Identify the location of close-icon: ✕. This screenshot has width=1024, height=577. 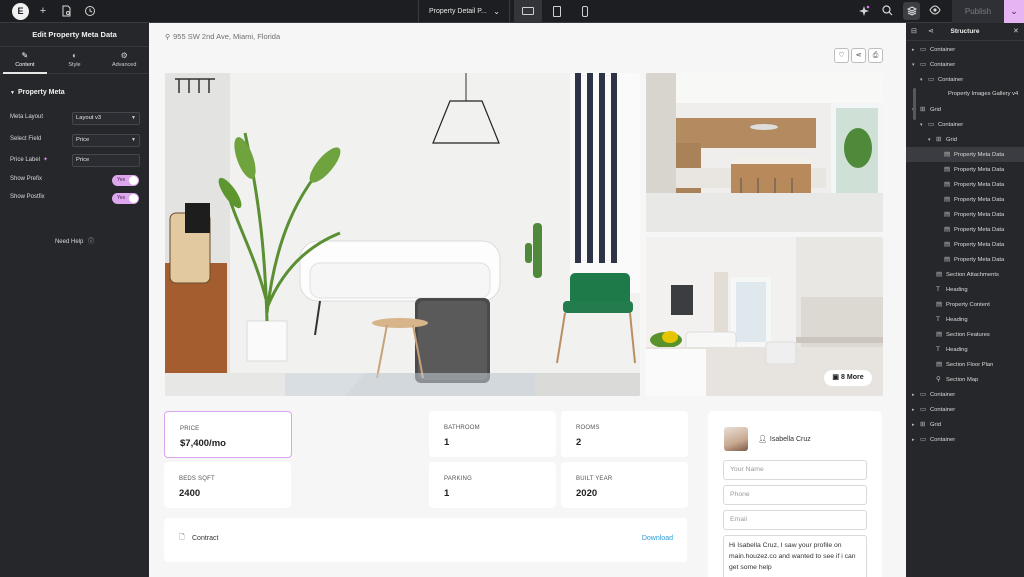
(1016, 31).